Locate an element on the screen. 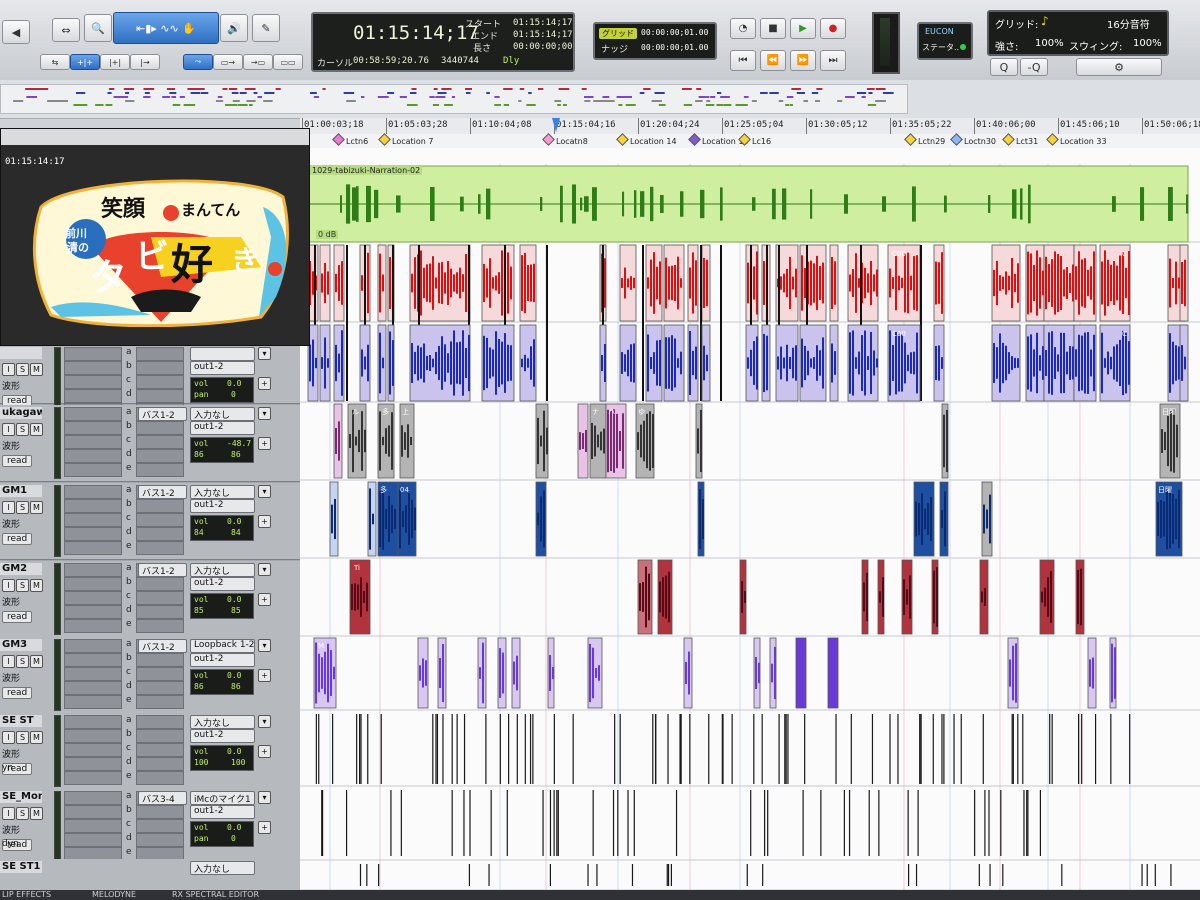  location-marker: Loctn30 is located at coordinates (973, 139).